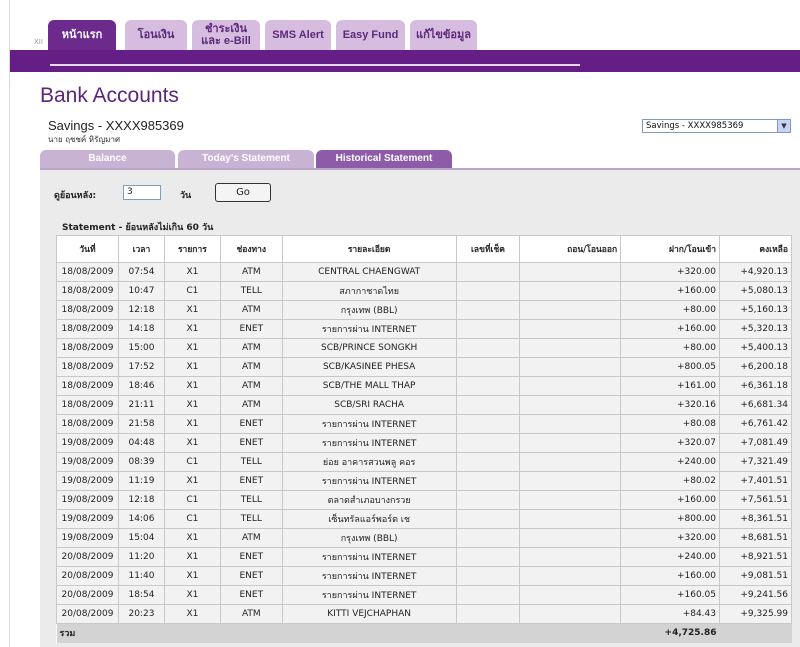 The image size is (800, 647). Describe the element at coordinates (141, 538) in the screenshot. I see `cell-time: 15:04` at that location.